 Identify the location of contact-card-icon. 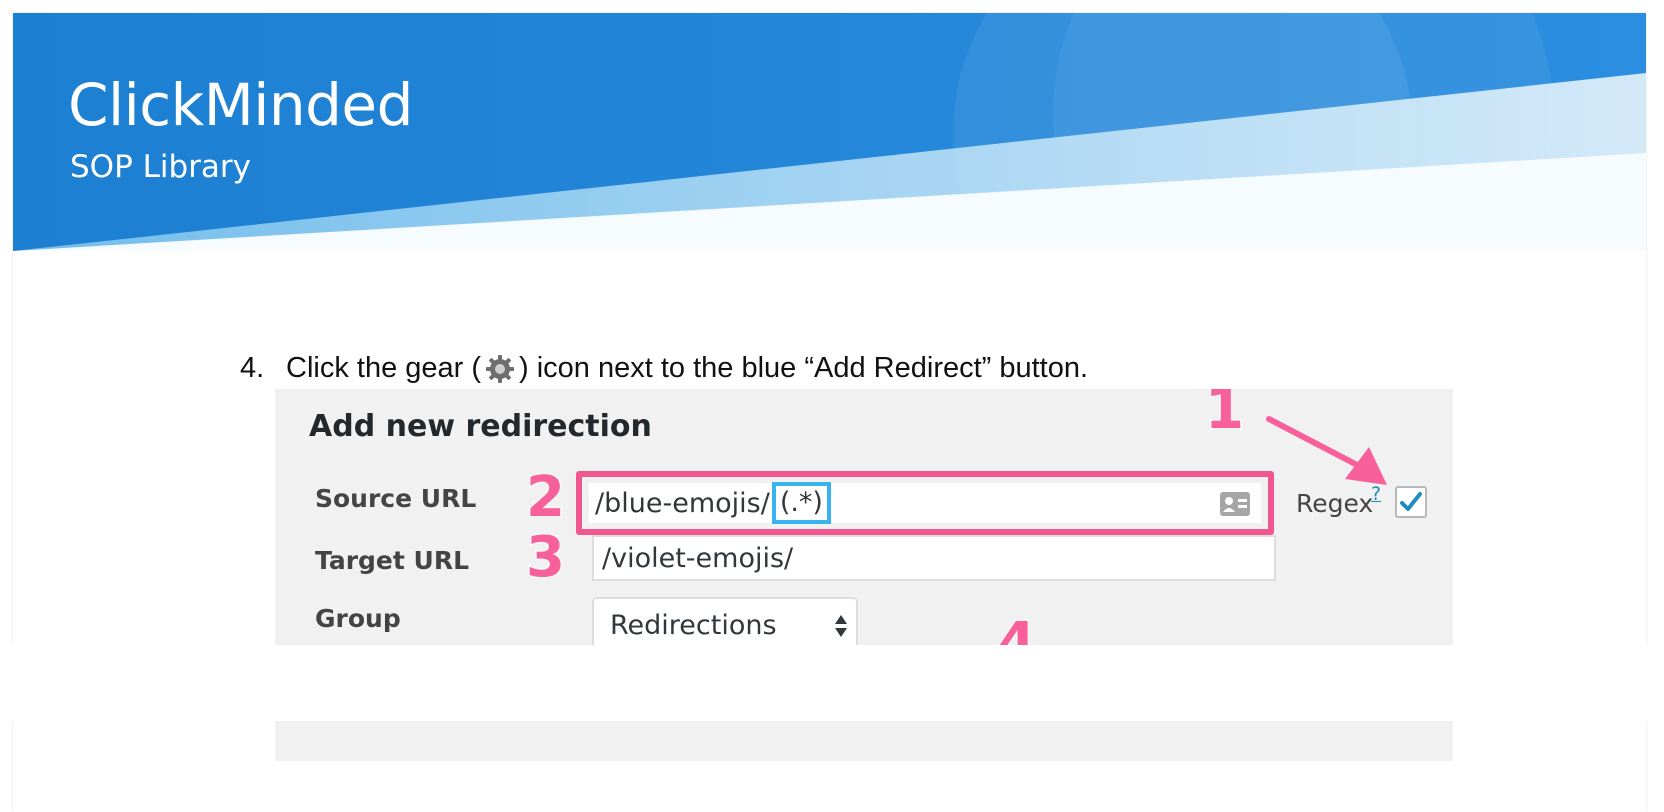
(1235, 504).